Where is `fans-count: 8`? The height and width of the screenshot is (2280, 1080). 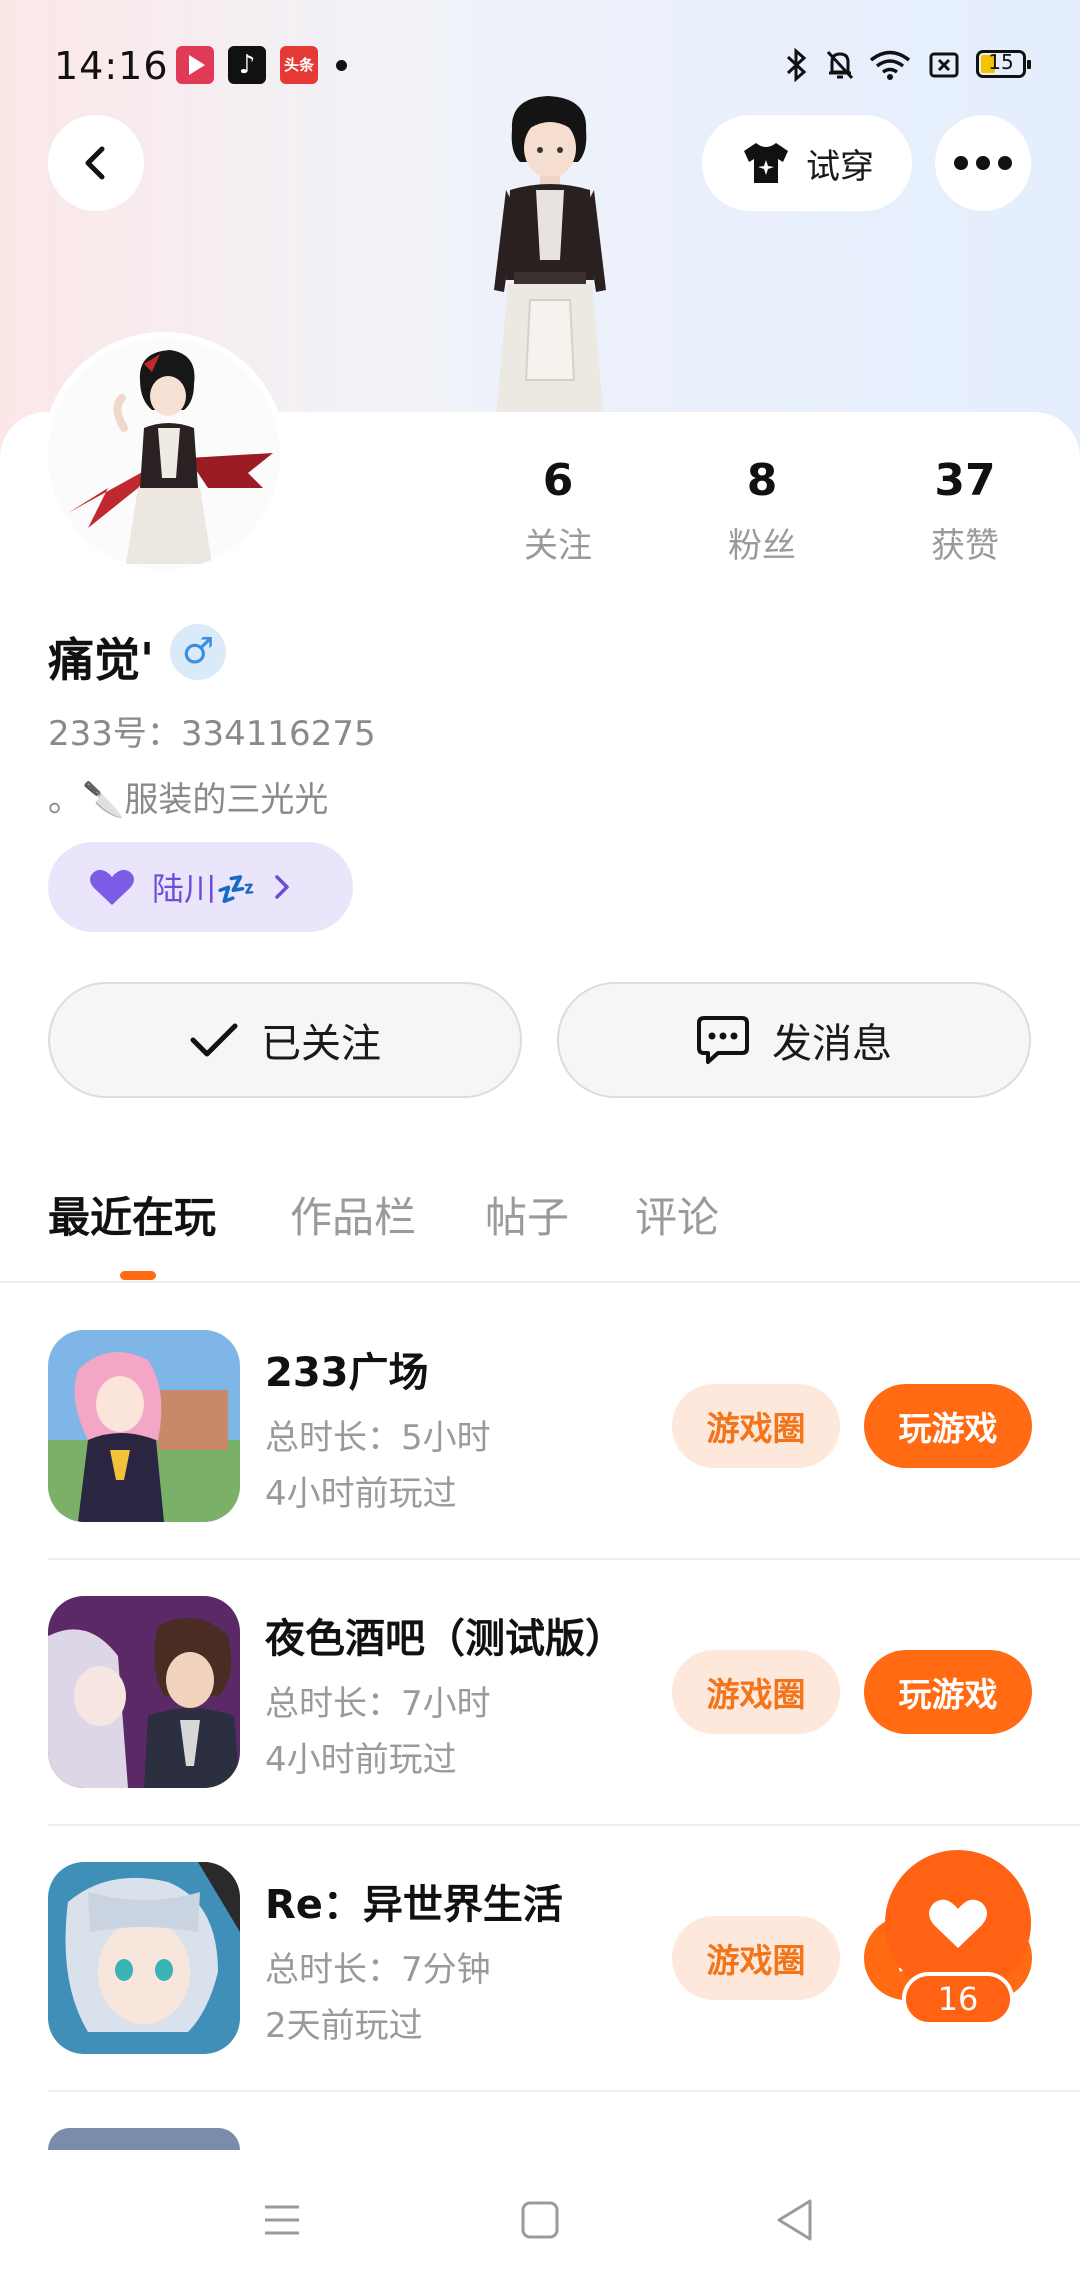 fans-count: 8 is located at coordinates (762, 480).